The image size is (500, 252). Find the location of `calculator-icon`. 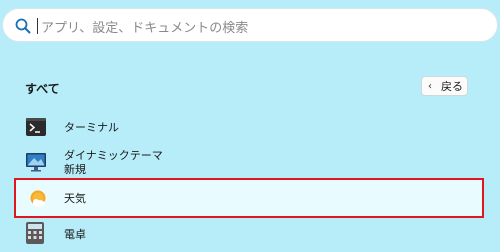

calculator-icon is located at coordinates (35, 233).